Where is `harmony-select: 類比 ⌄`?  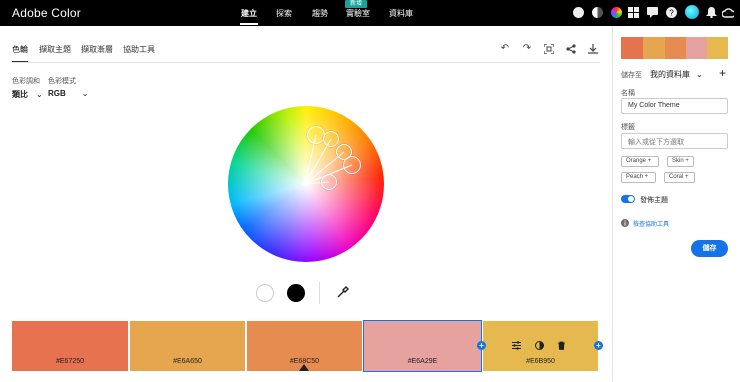 harmony-select: 類比 ⌄ is located at coordinates (27, 94).